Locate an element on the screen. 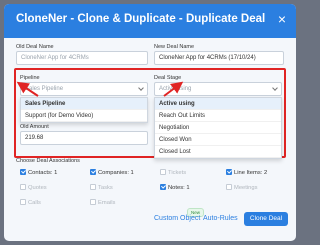 The width and height of the screenshot is (320, 245). auto-rules-link: Auto-Rules is located at coordinates (220, 218).